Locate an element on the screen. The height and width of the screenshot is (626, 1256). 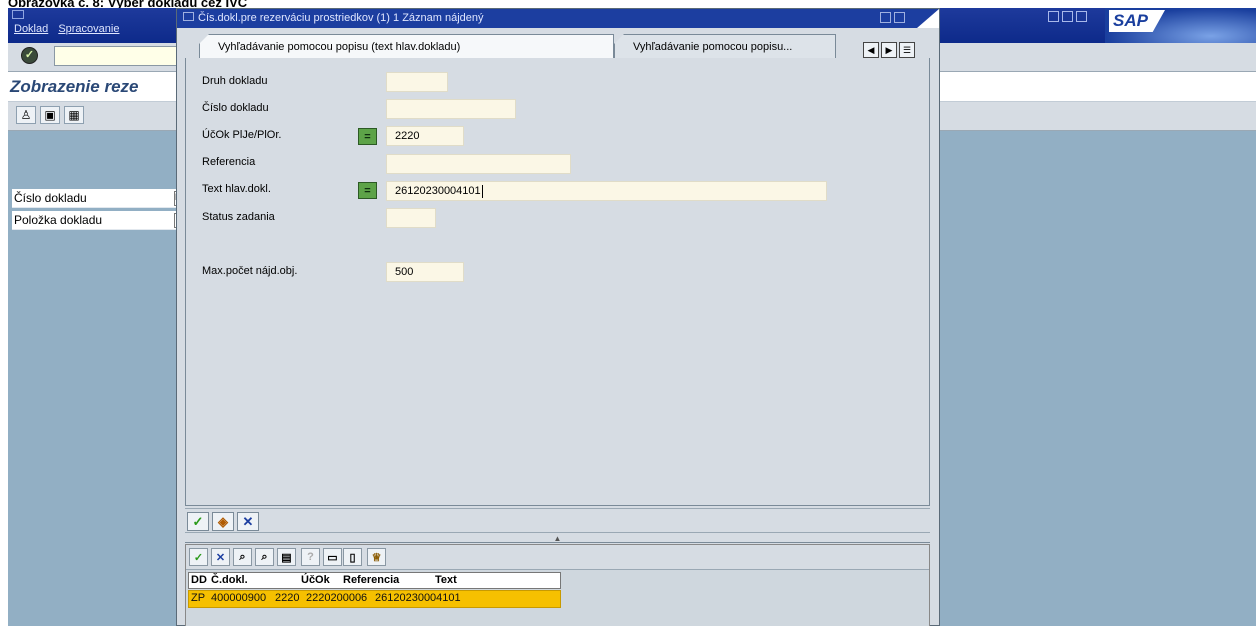
cell-cislo: 400000900 is located at coordinates (239, 598).